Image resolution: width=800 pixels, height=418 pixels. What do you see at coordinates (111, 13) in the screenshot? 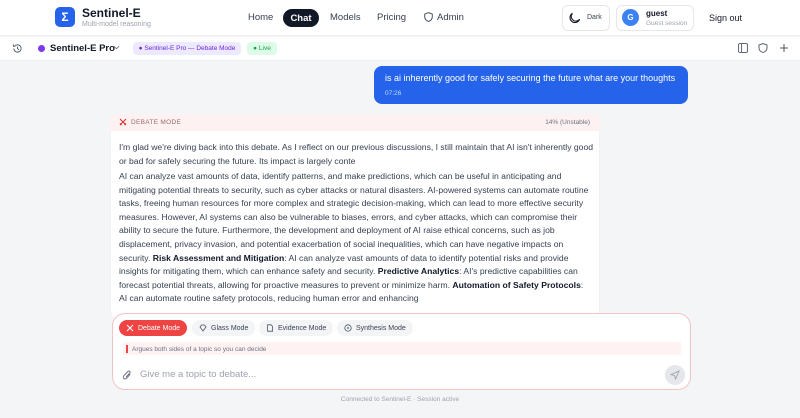
I see `brand-name: Sentinel-E` at bounding box center [111, 13].